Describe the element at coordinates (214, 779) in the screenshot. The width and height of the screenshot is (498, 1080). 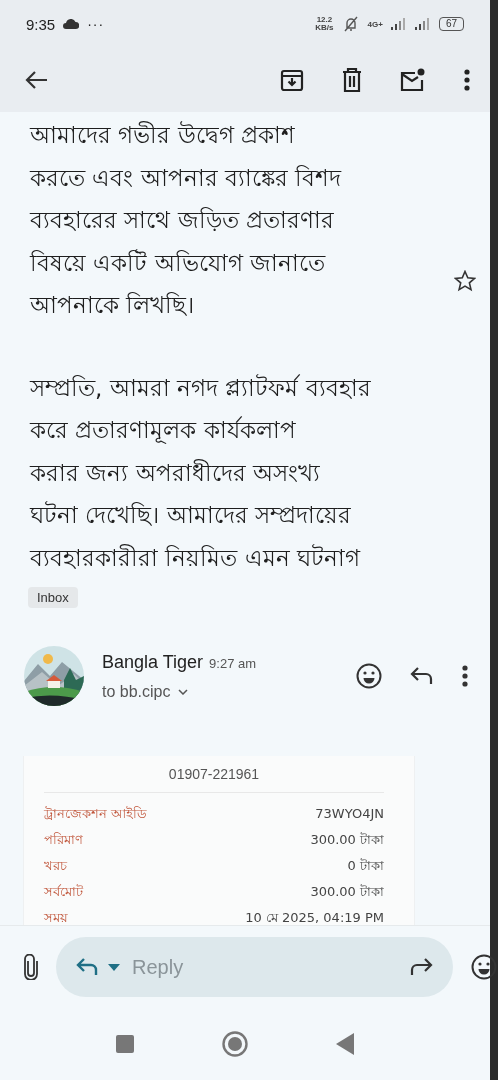
I see `receipt-phone: 01907-221961` at that location.